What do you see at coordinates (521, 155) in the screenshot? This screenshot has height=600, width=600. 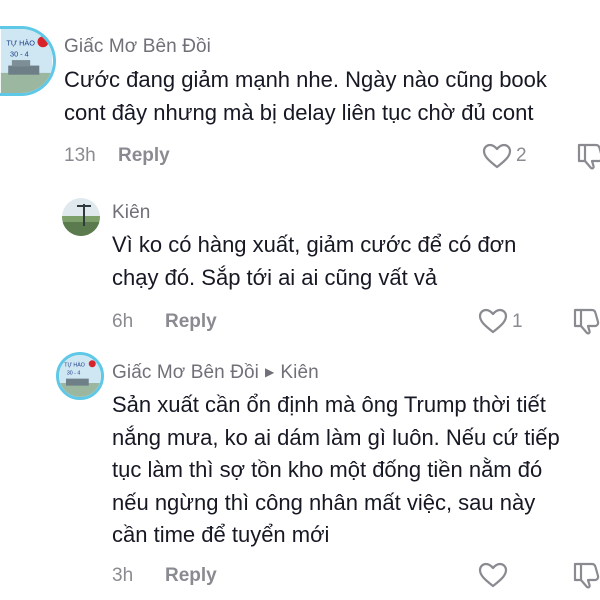 I see `like-count: 2` at bounding box center [521, 155].